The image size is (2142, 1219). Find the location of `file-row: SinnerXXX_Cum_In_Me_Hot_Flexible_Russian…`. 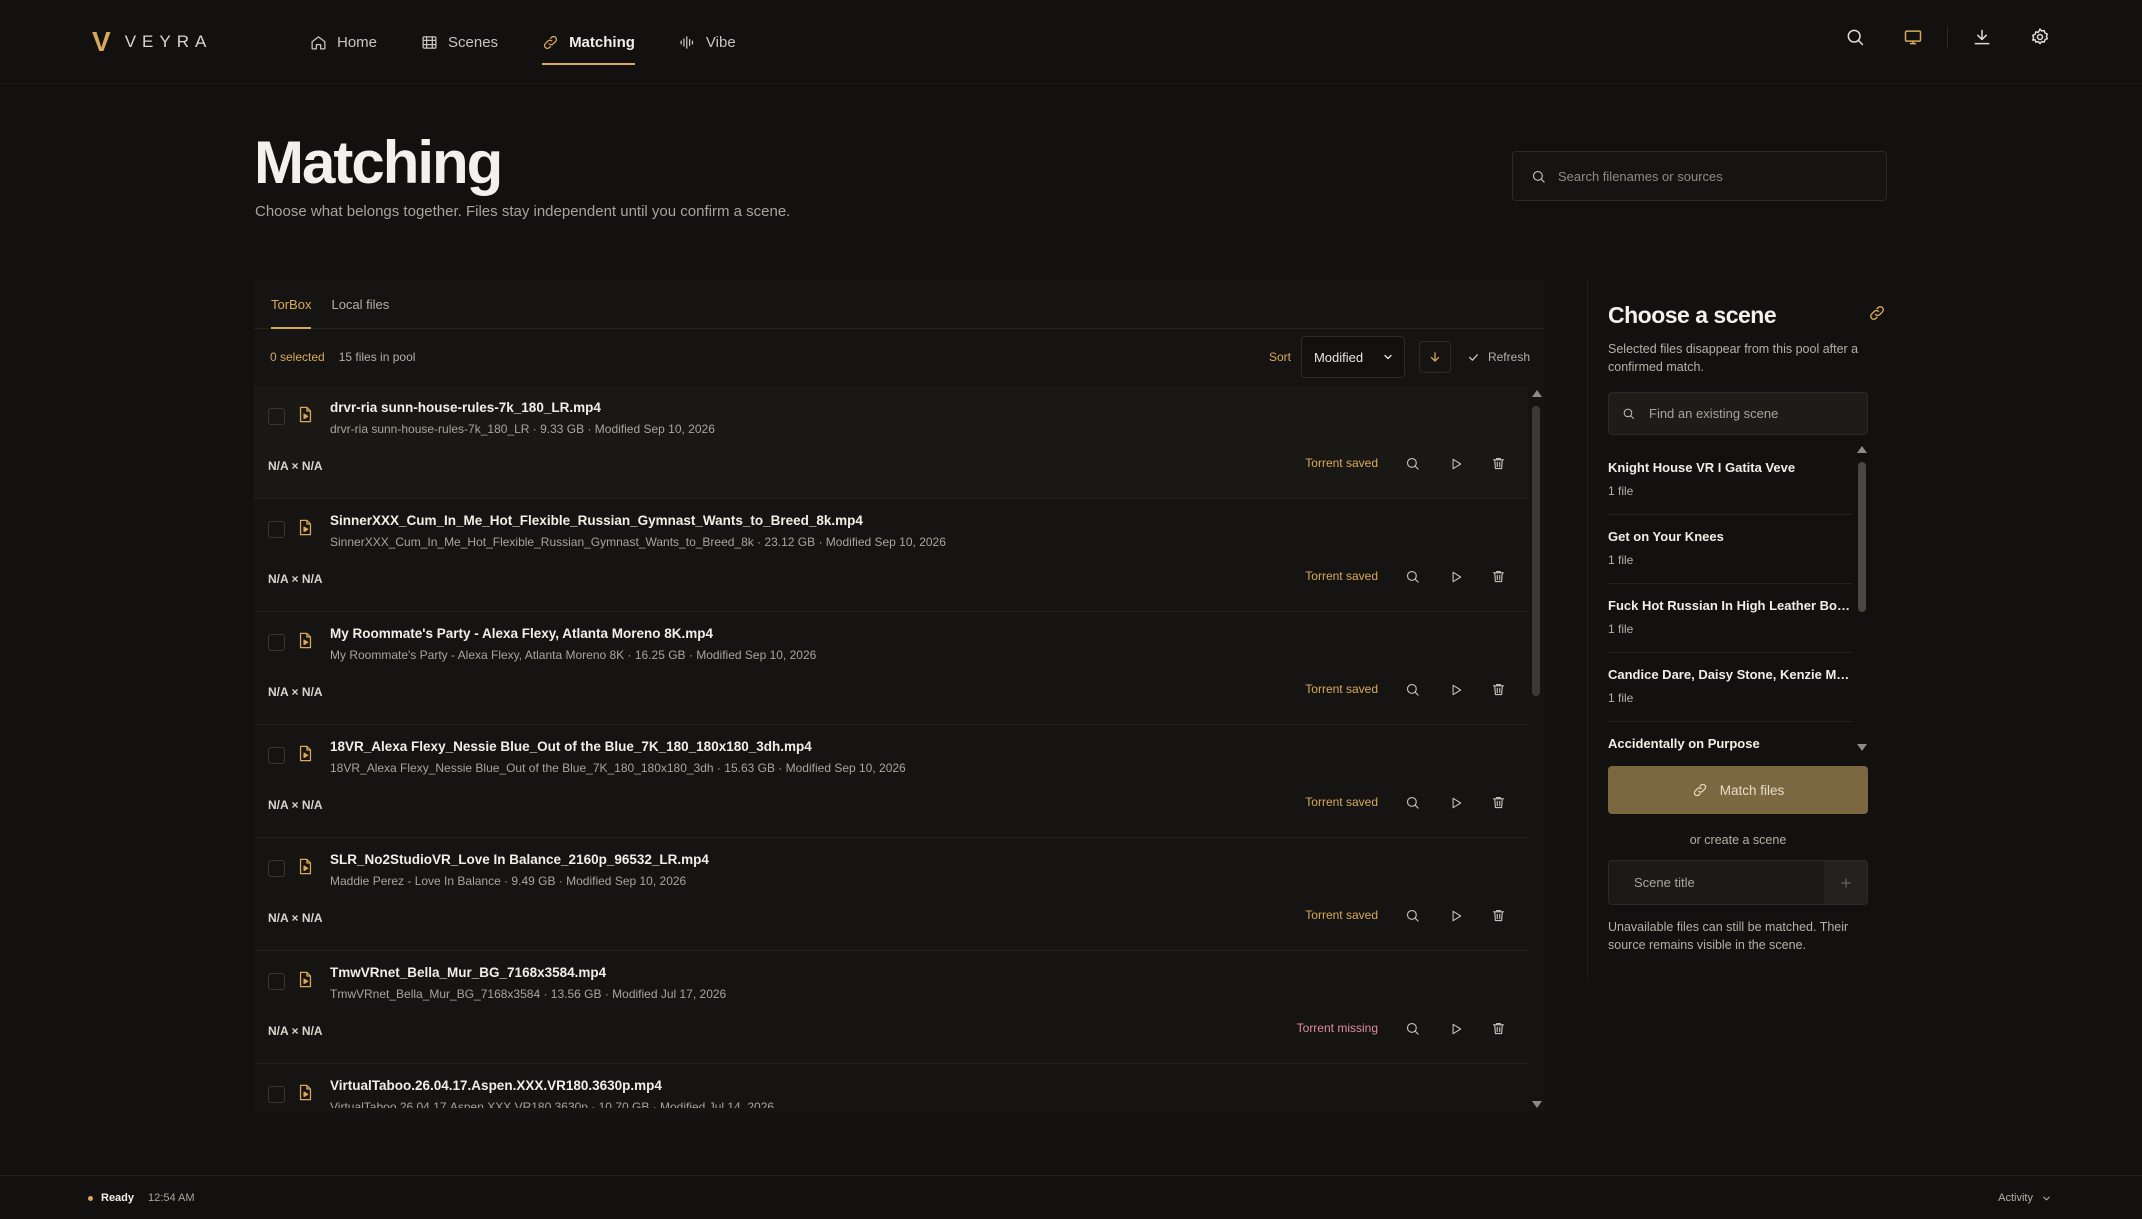

file-row: SinnerXXX_Cum_In_Me_Hot_Flexible_Russian… is located at coordinates (891, 555).